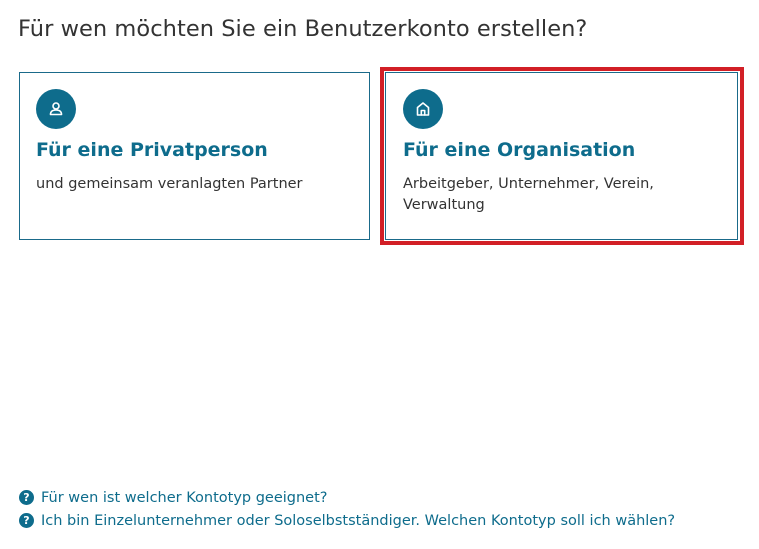 The height and width of the screenshot is (549, 759). I want to click on help-link-account-type: ? Für wen ist welcher Kontotyp geeignet?, so click(347, 497).